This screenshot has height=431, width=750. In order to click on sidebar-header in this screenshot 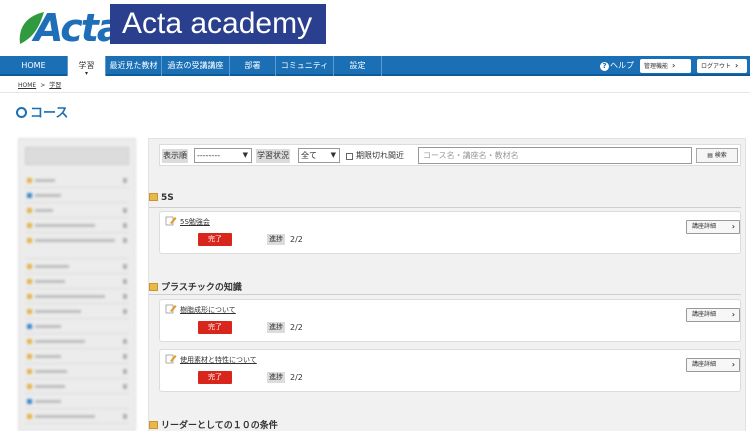, I will do `click(77, 156)`.